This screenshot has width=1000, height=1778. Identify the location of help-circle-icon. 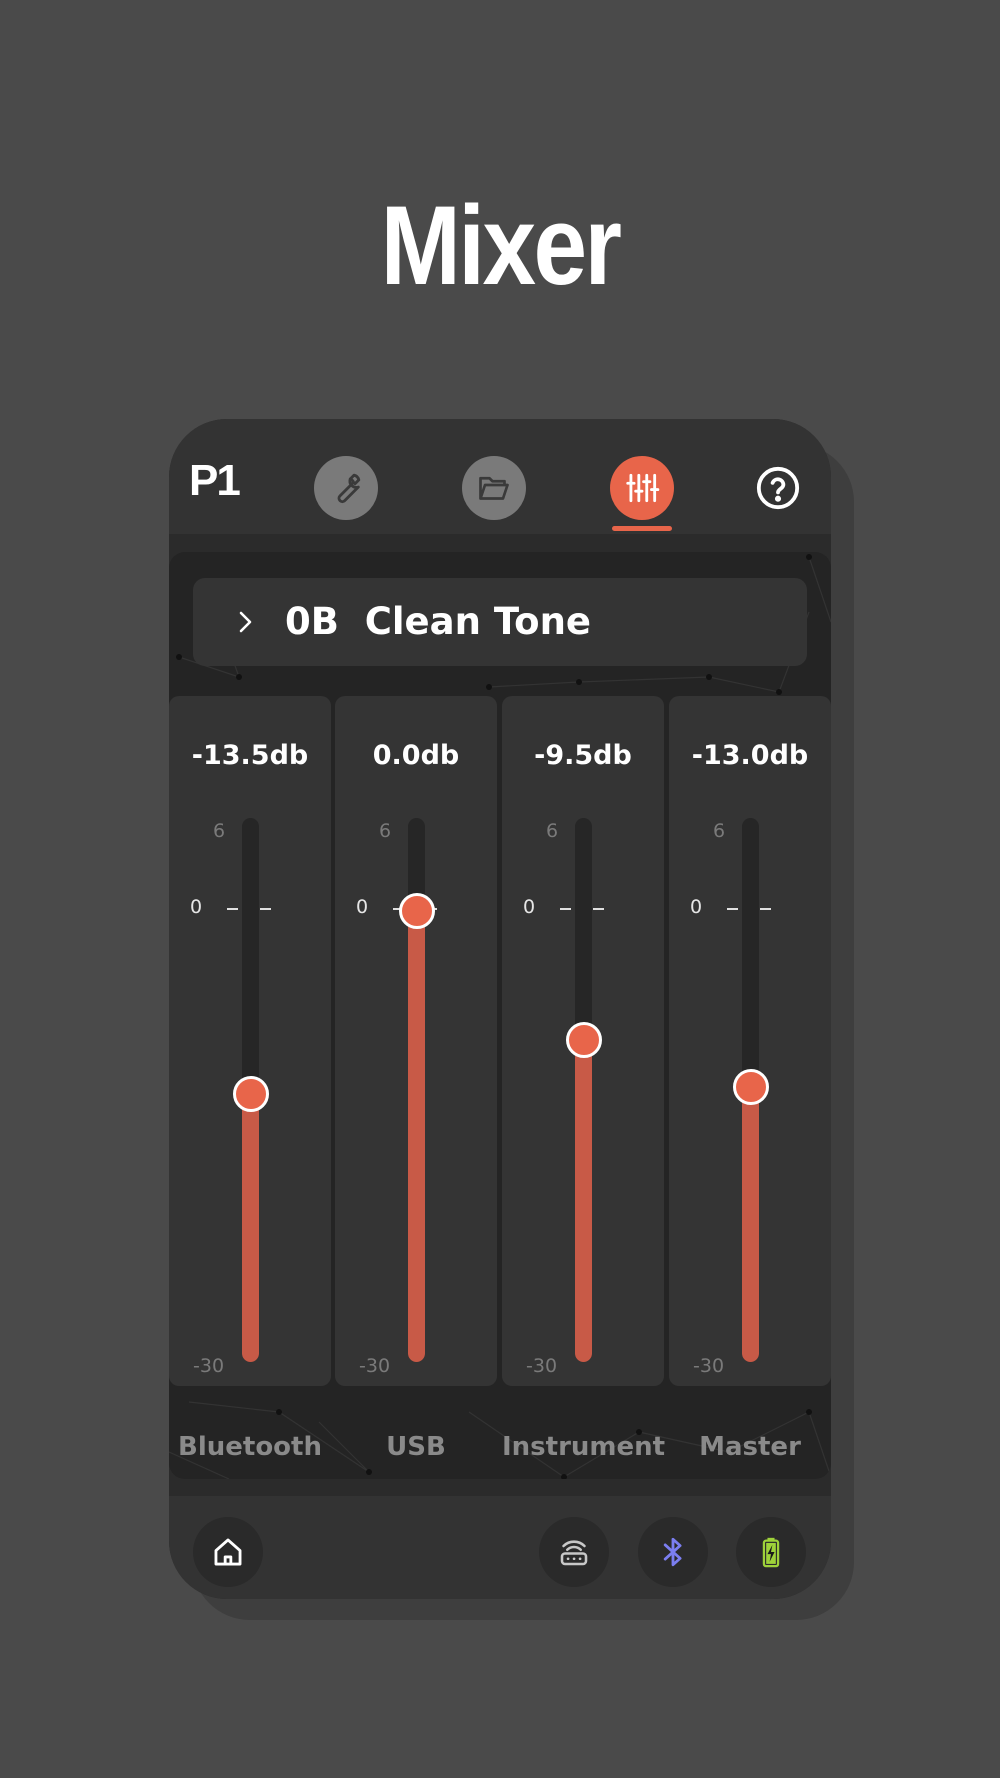
(778, 488).